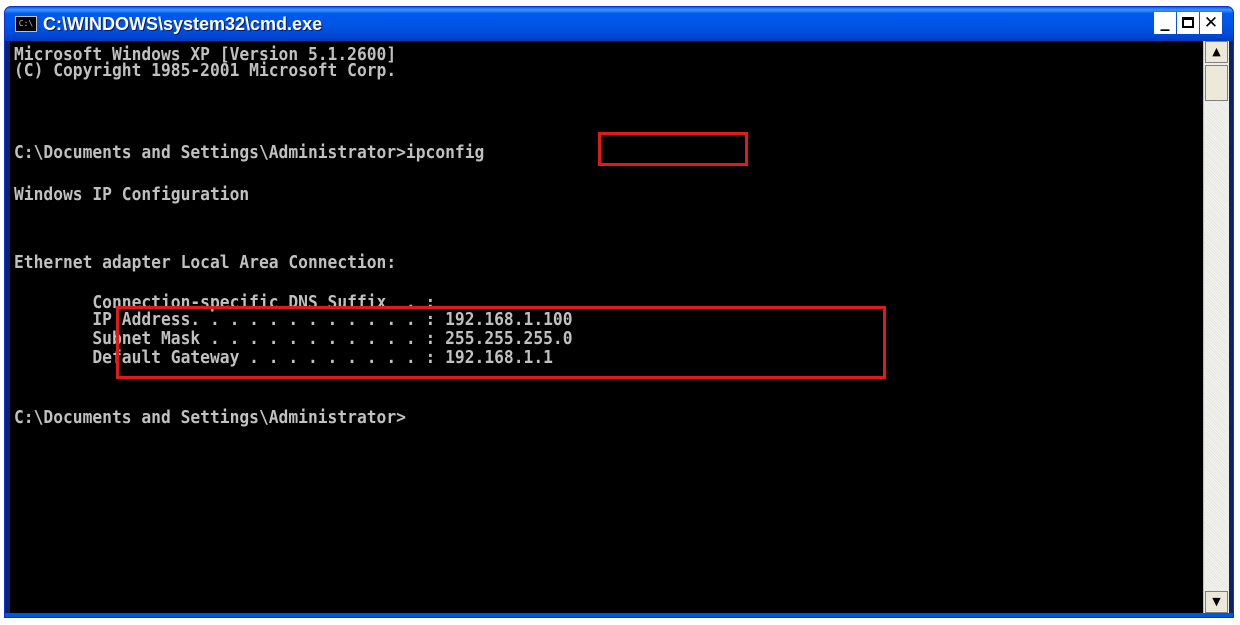  Describe the element at coordinates (1216, 83) in the screenshot. I see `scroll-thumb` at that location.